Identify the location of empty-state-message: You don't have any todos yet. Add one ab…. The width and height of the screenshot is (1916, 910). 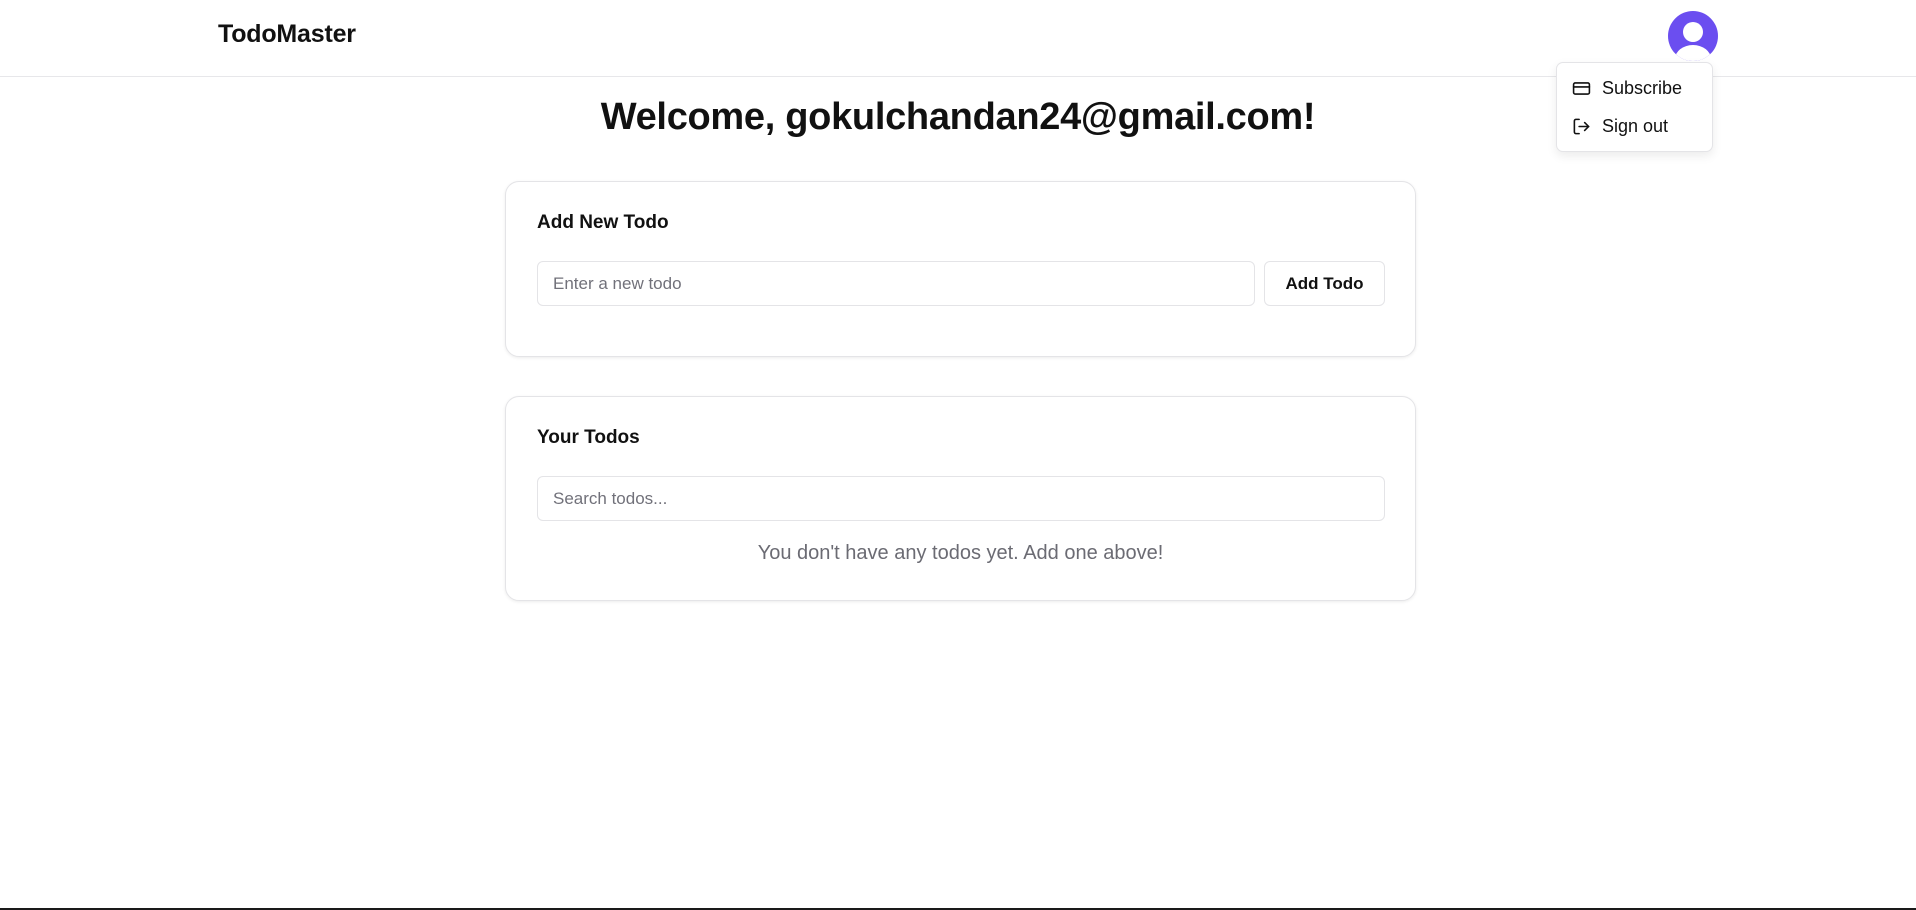
(960, 553).